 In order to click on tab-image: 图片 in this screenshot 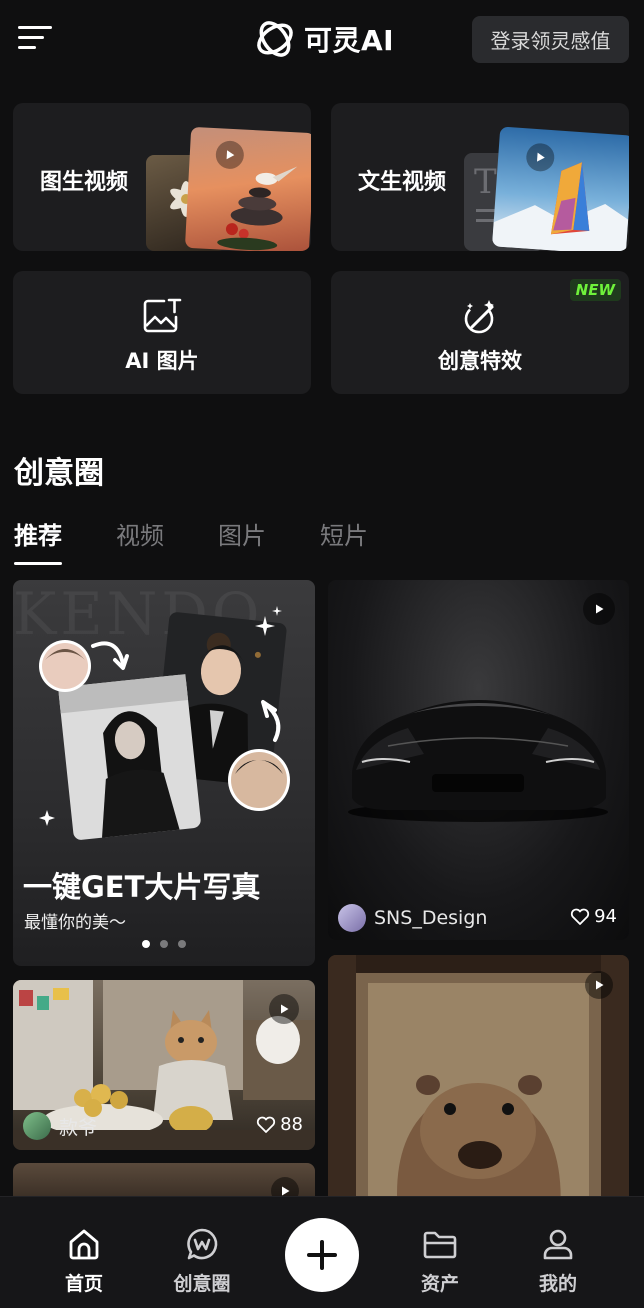, I will do `click(242, 537)`.